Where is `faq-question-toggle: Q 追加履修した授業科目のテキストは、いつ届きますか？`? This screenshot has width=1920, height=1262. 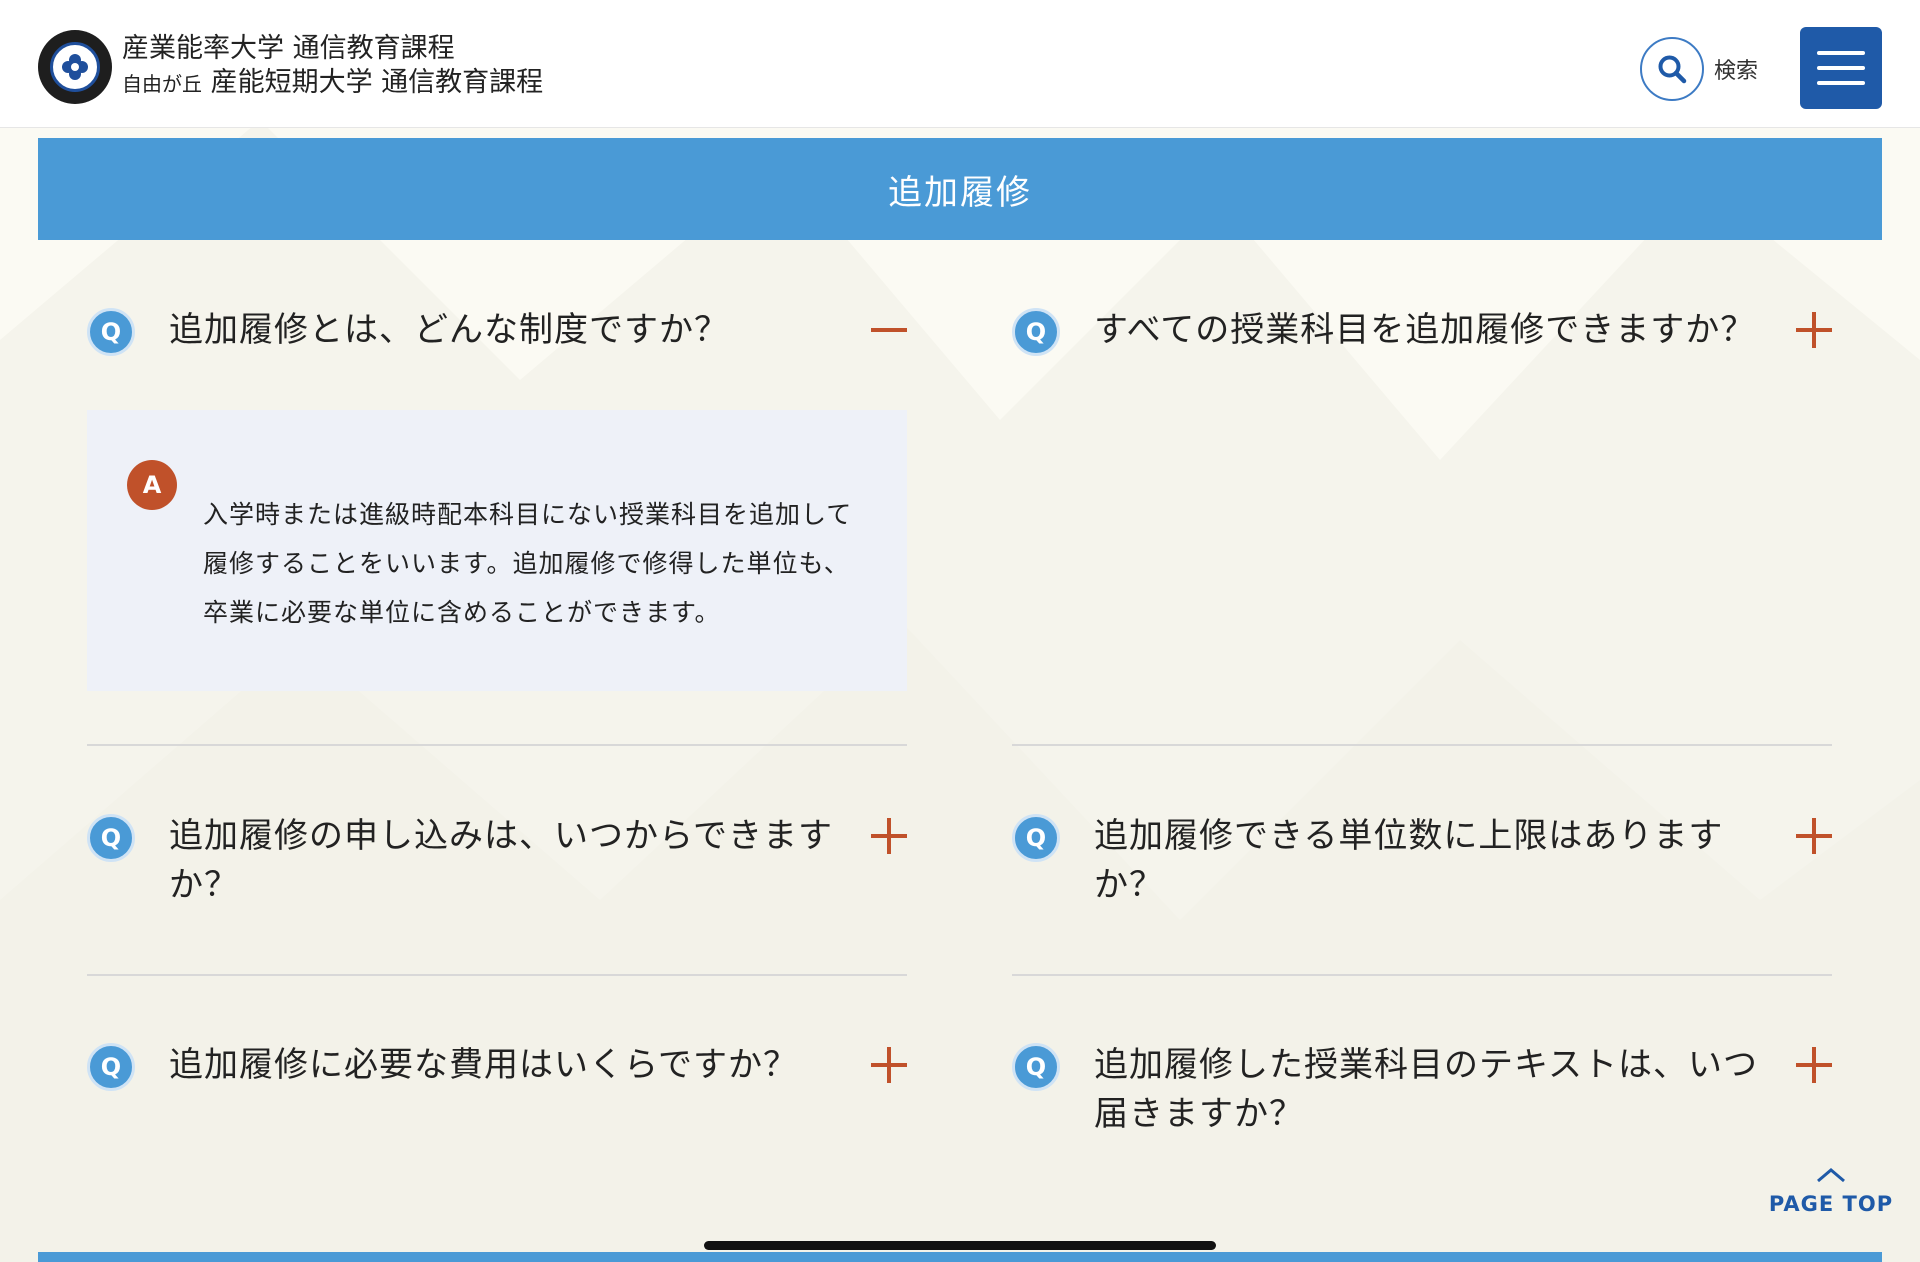 faq-question-toggle: Q 追加履修した授業科目のテキストは、いつ届きますか？ is located at coordinates (1422, 1090).